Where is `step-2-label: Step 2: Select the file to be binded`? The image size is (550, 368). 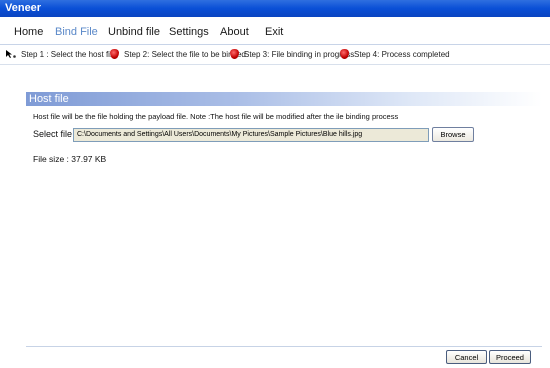 step-2-label: Step 2: Select the file to be binded is located at coordinates (185, 54).